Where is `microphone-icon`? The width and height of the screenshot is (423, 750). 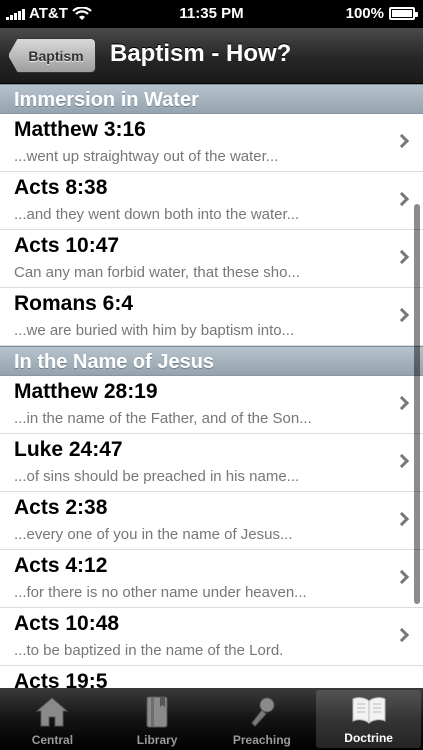 microphone-icon is located at coordinates (263, 712).